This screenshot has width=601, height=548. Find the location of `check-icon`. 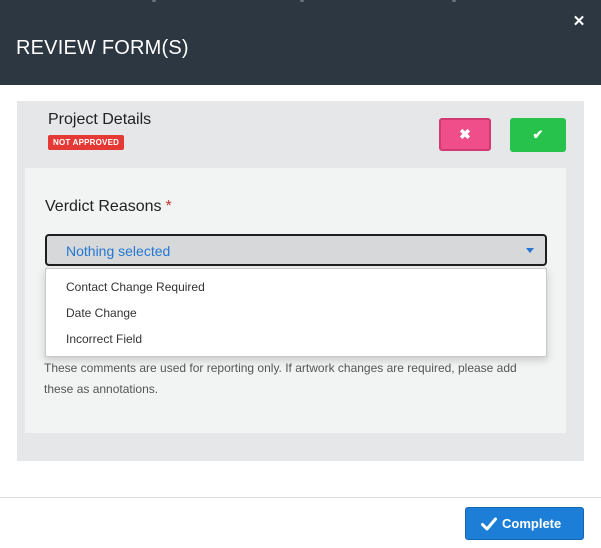

check-icon is located at coordinates (489, 524).